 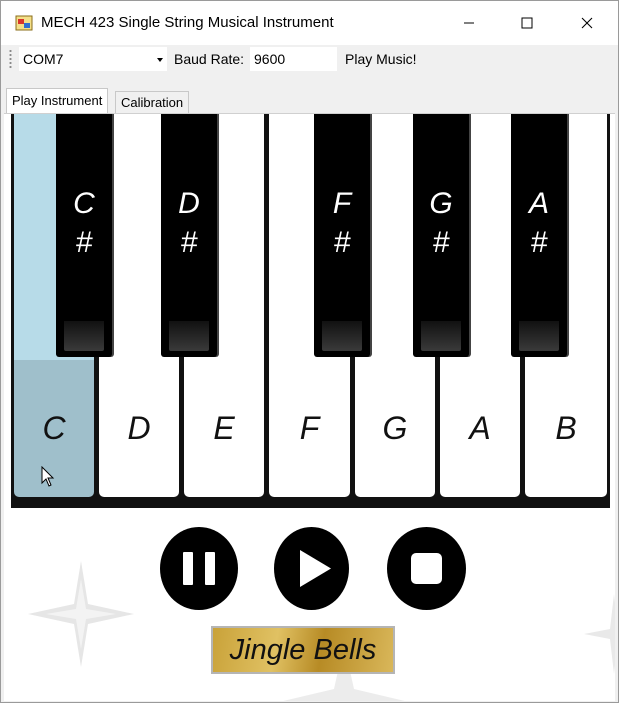 I want to click on minimize-icon, so click(x=469, y=23).